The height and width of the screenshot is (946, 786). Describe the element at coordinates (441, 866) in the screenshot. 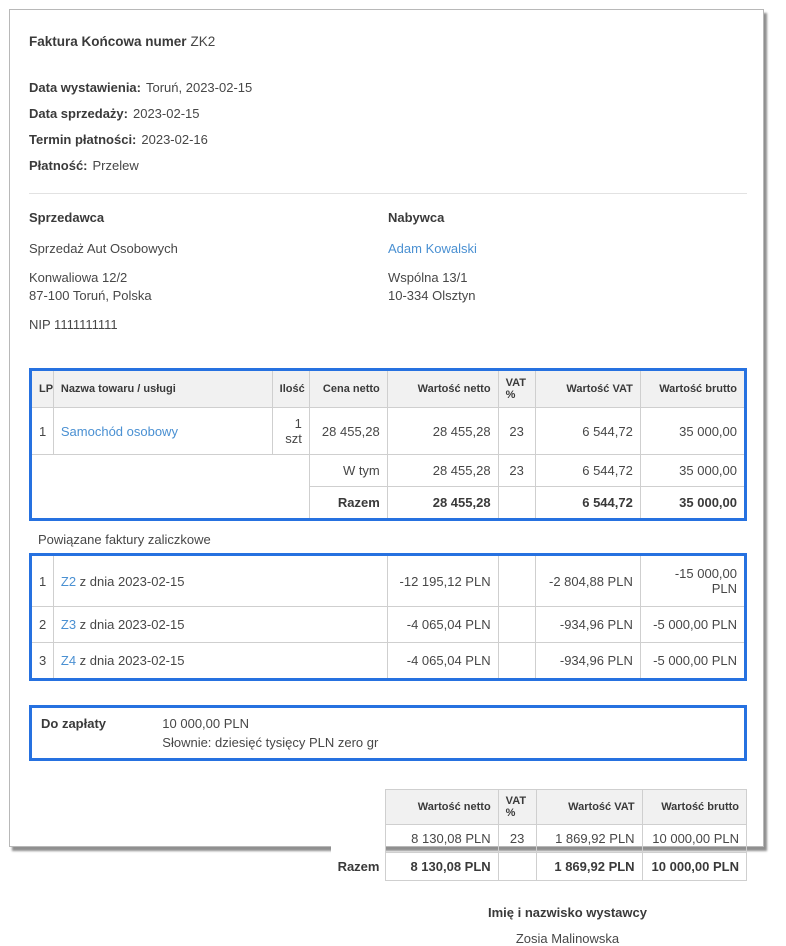

I see `summary-total-net: 8 130,08 PLN` at that location.